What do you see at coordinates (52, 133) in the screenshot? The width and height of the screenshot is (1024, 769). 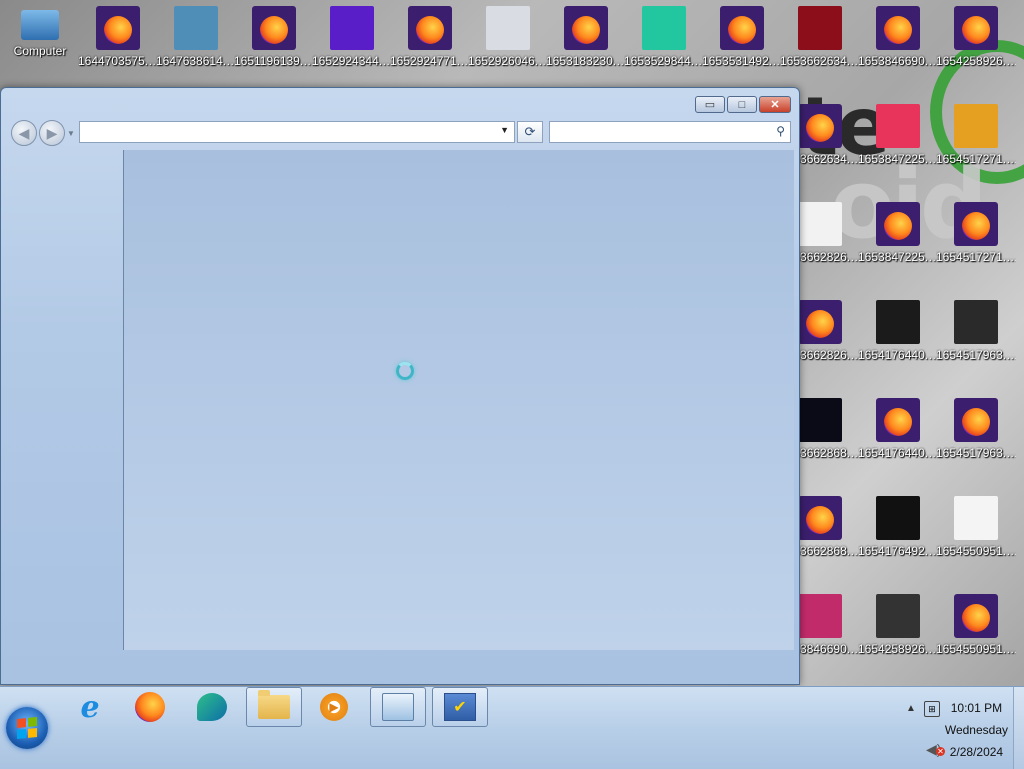 I see `forward-button: ▶` at bounding box center [52, 133].